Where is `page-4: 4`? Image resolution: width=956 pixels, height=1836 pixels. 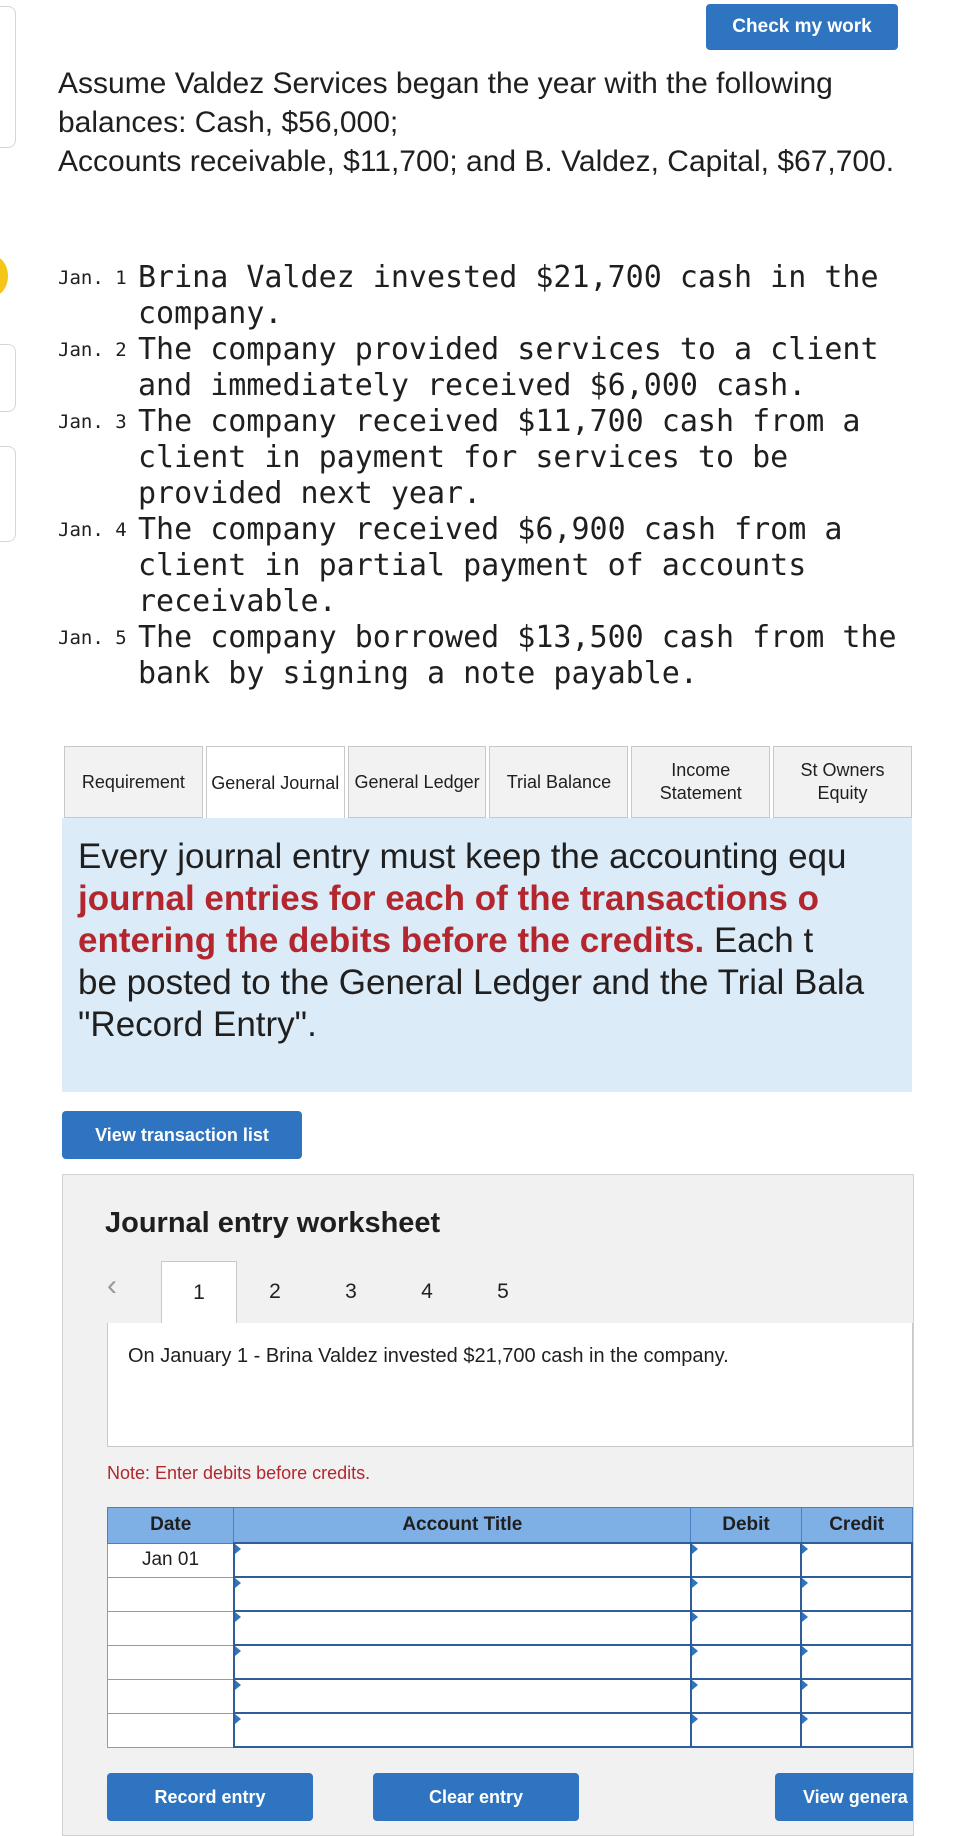 page-4: 4 is located at coordinates (427, 1292).